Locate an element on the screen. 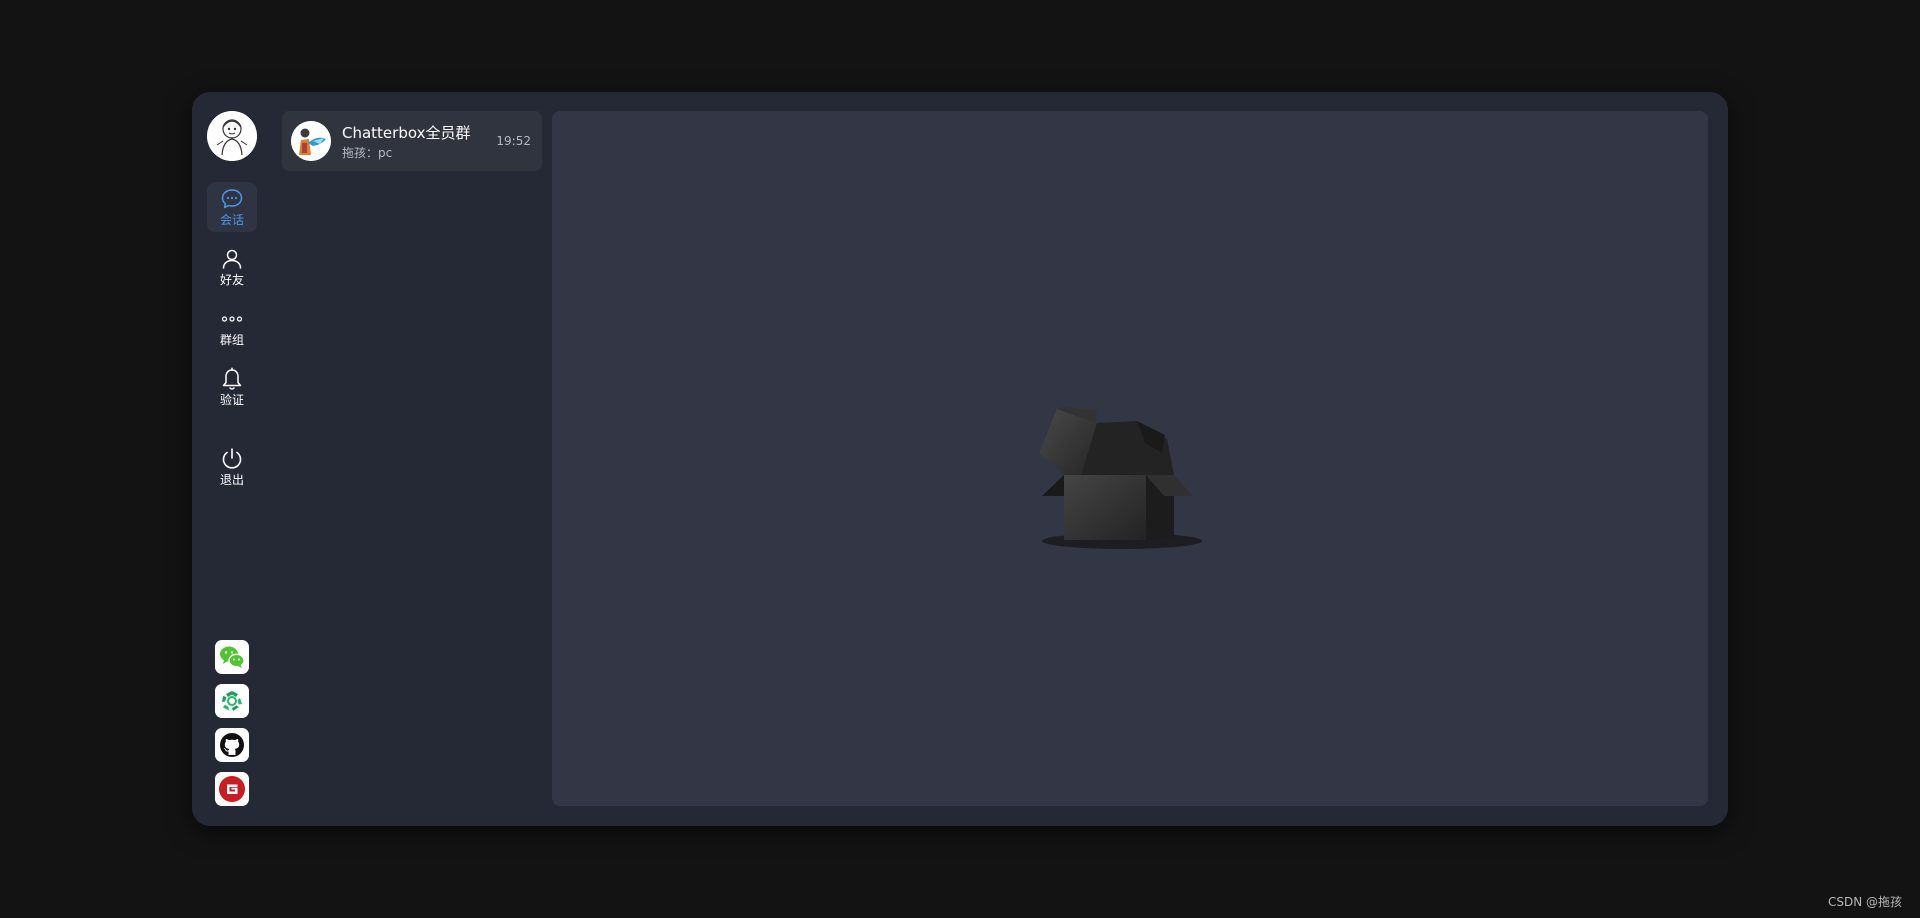 The height and width of the screenshot is (918, 1920). chat-bubble-icon is located at coordinates (232, 199).